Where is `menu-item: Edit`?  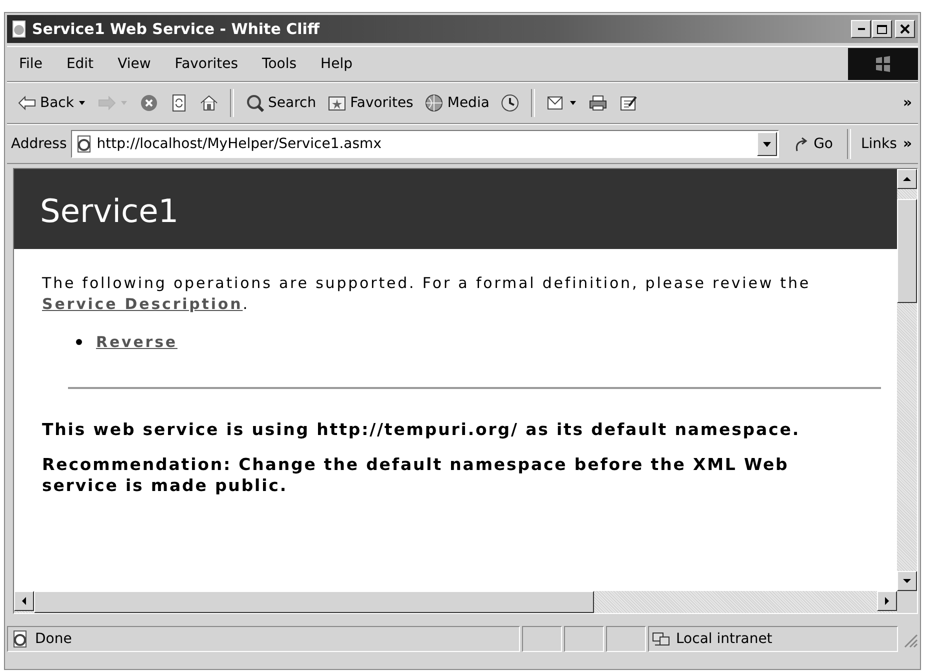
menu-item: Edit is located at coordinates (80, 64).